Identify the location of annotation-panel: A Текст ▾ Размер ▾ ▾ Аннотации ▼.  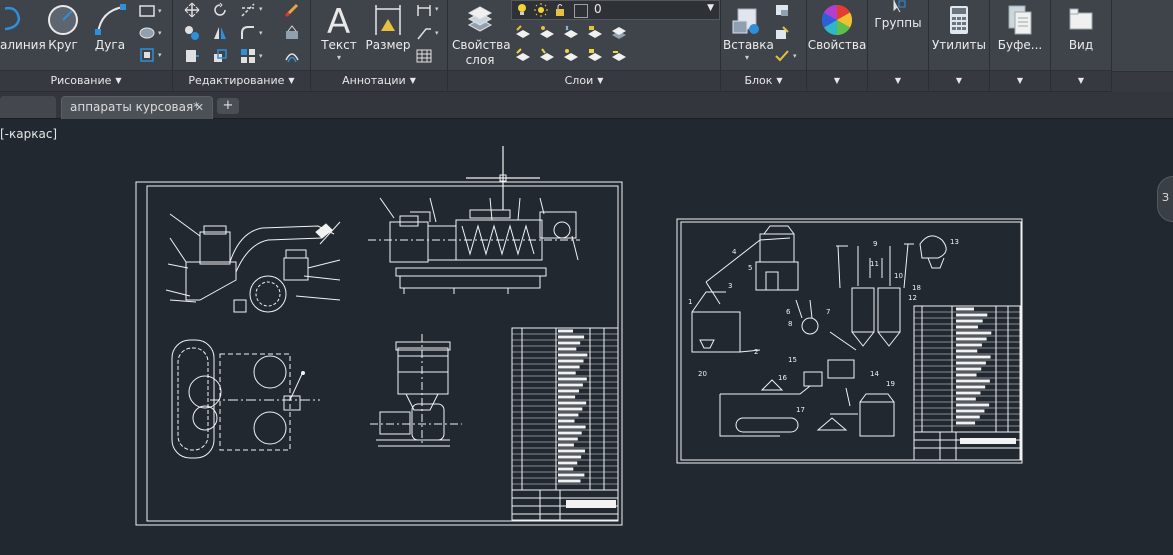
(379, 45).